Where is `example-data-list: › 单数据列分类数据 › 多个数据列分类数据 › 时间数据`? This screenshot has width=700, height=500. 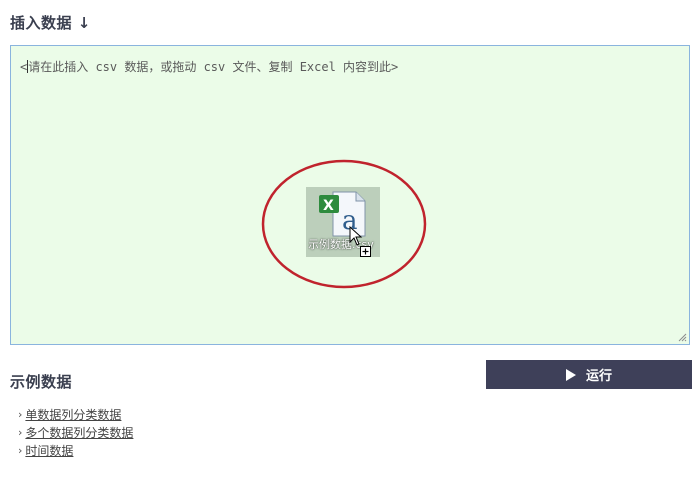
example-data-list: › 单数据列分类数据 › 多个数据列分类数据 › 时间数据 is located at coordinates (75, 433).